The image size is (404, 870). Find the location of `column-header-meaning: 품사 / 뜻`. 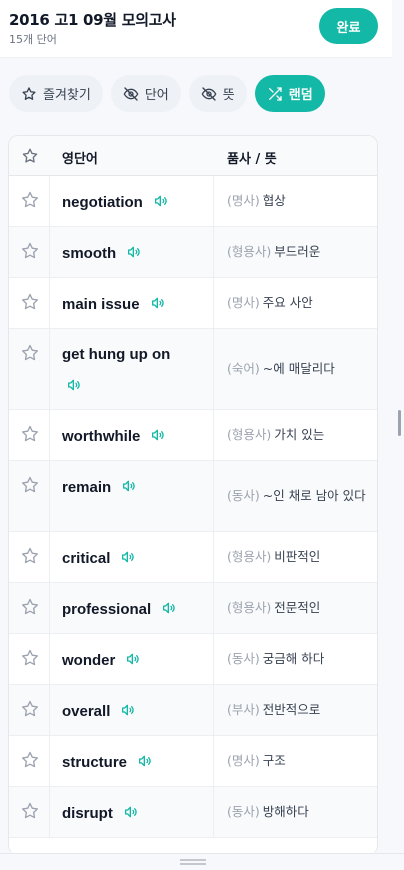

column-header-meaning: 품사 / 뜻 is located at coordinates (252, 159).